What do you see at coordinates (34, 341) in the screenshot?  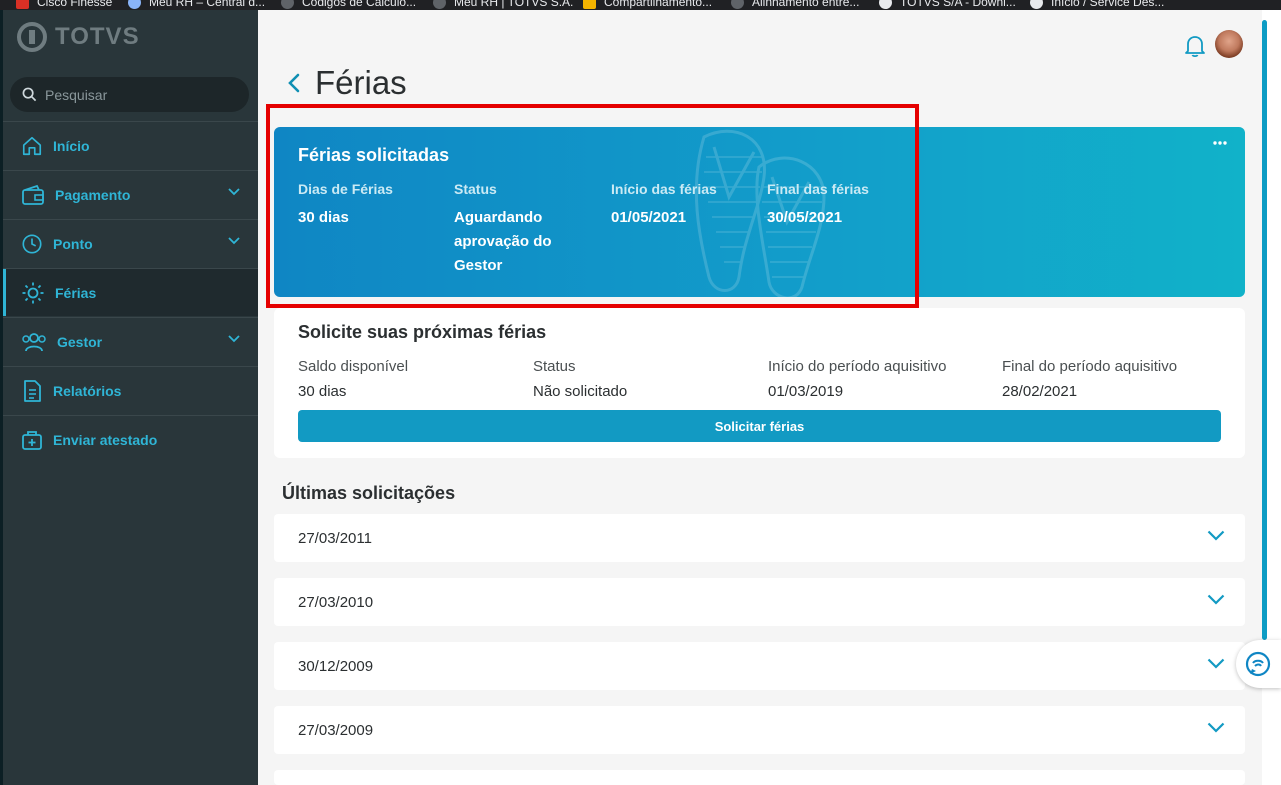 I see `people-icon` at bounding box center [34, 341].